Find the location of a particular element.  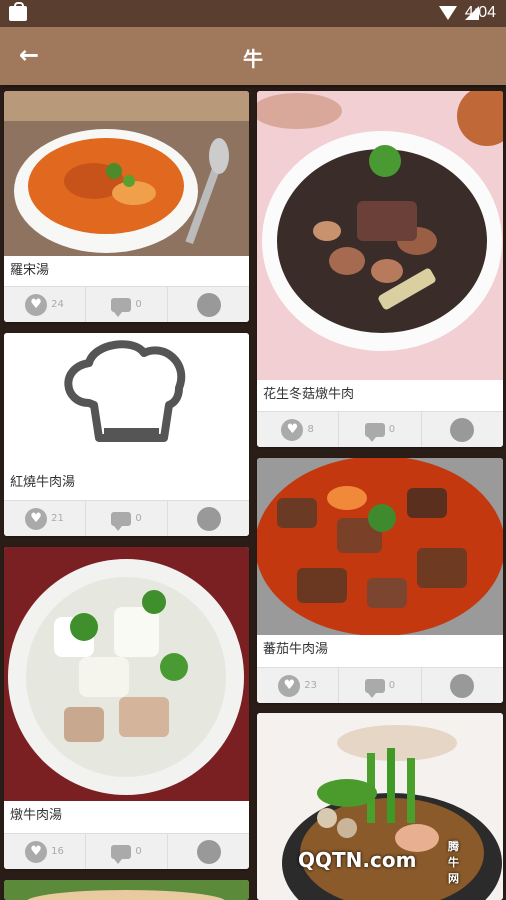

watermark-label: 腾牛网 is located at coordinates (453, 862).